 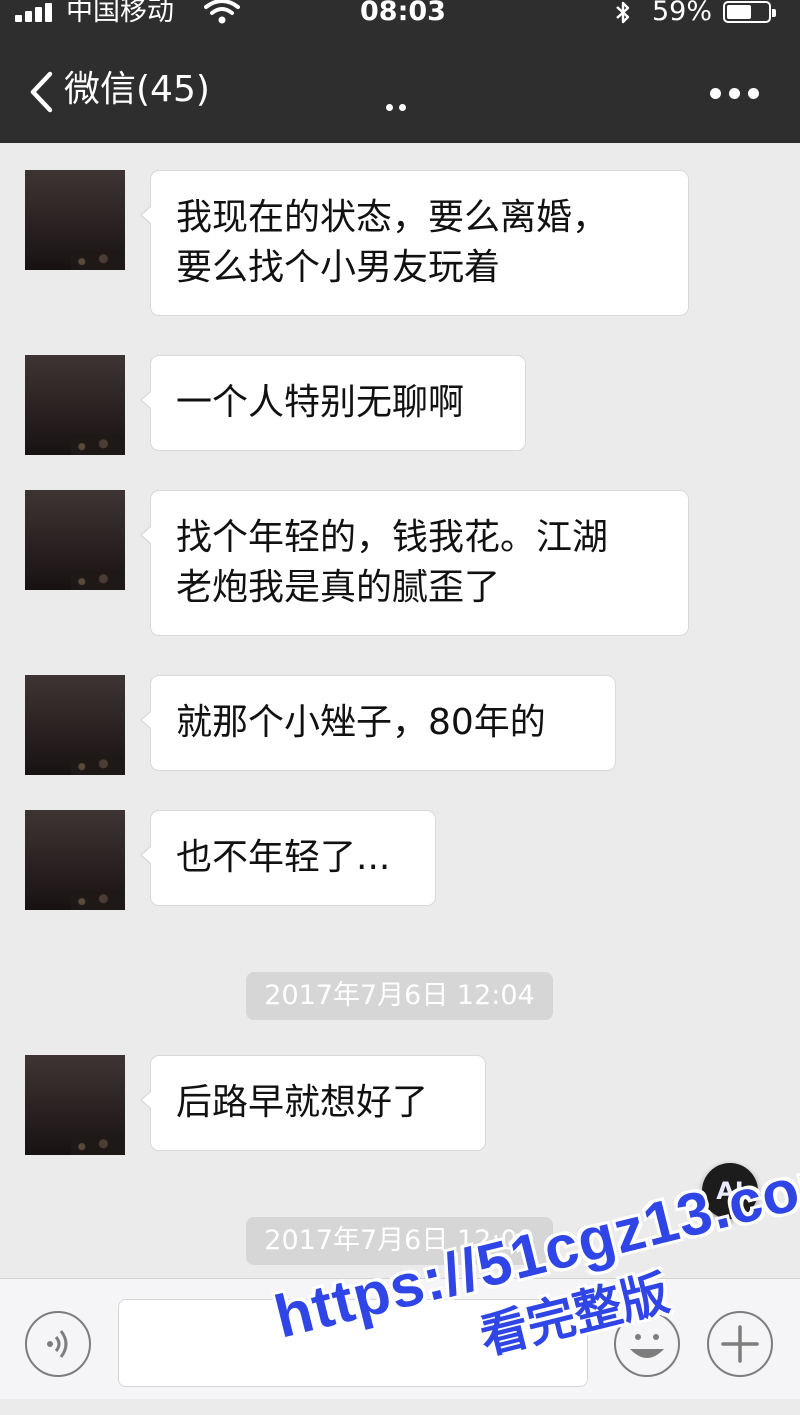 I want to click on message-bubble: 我现在的状态，要么离婚， 要么找个小男友玩着, so click(x=414, y=243).